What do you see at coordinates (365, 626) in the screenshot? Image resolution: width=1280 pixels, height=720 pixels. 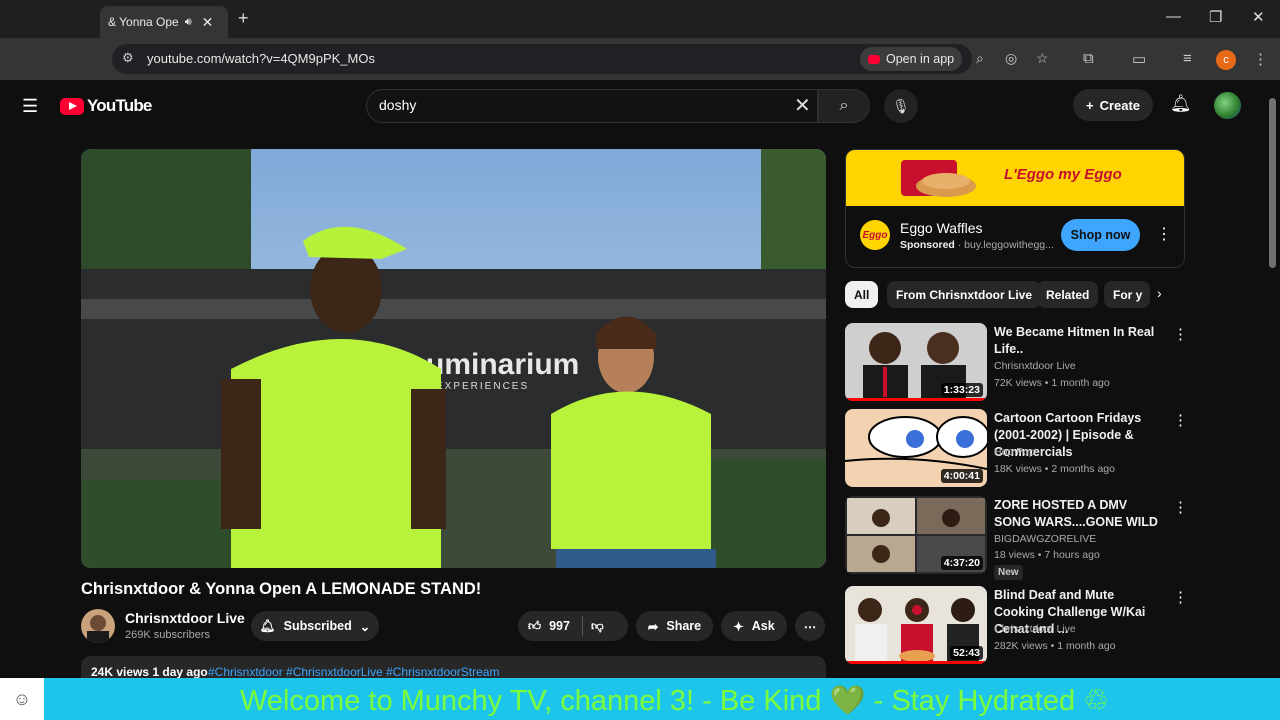 I see `chevron-down-icon: ⌄` at bounding box center [365, 626].